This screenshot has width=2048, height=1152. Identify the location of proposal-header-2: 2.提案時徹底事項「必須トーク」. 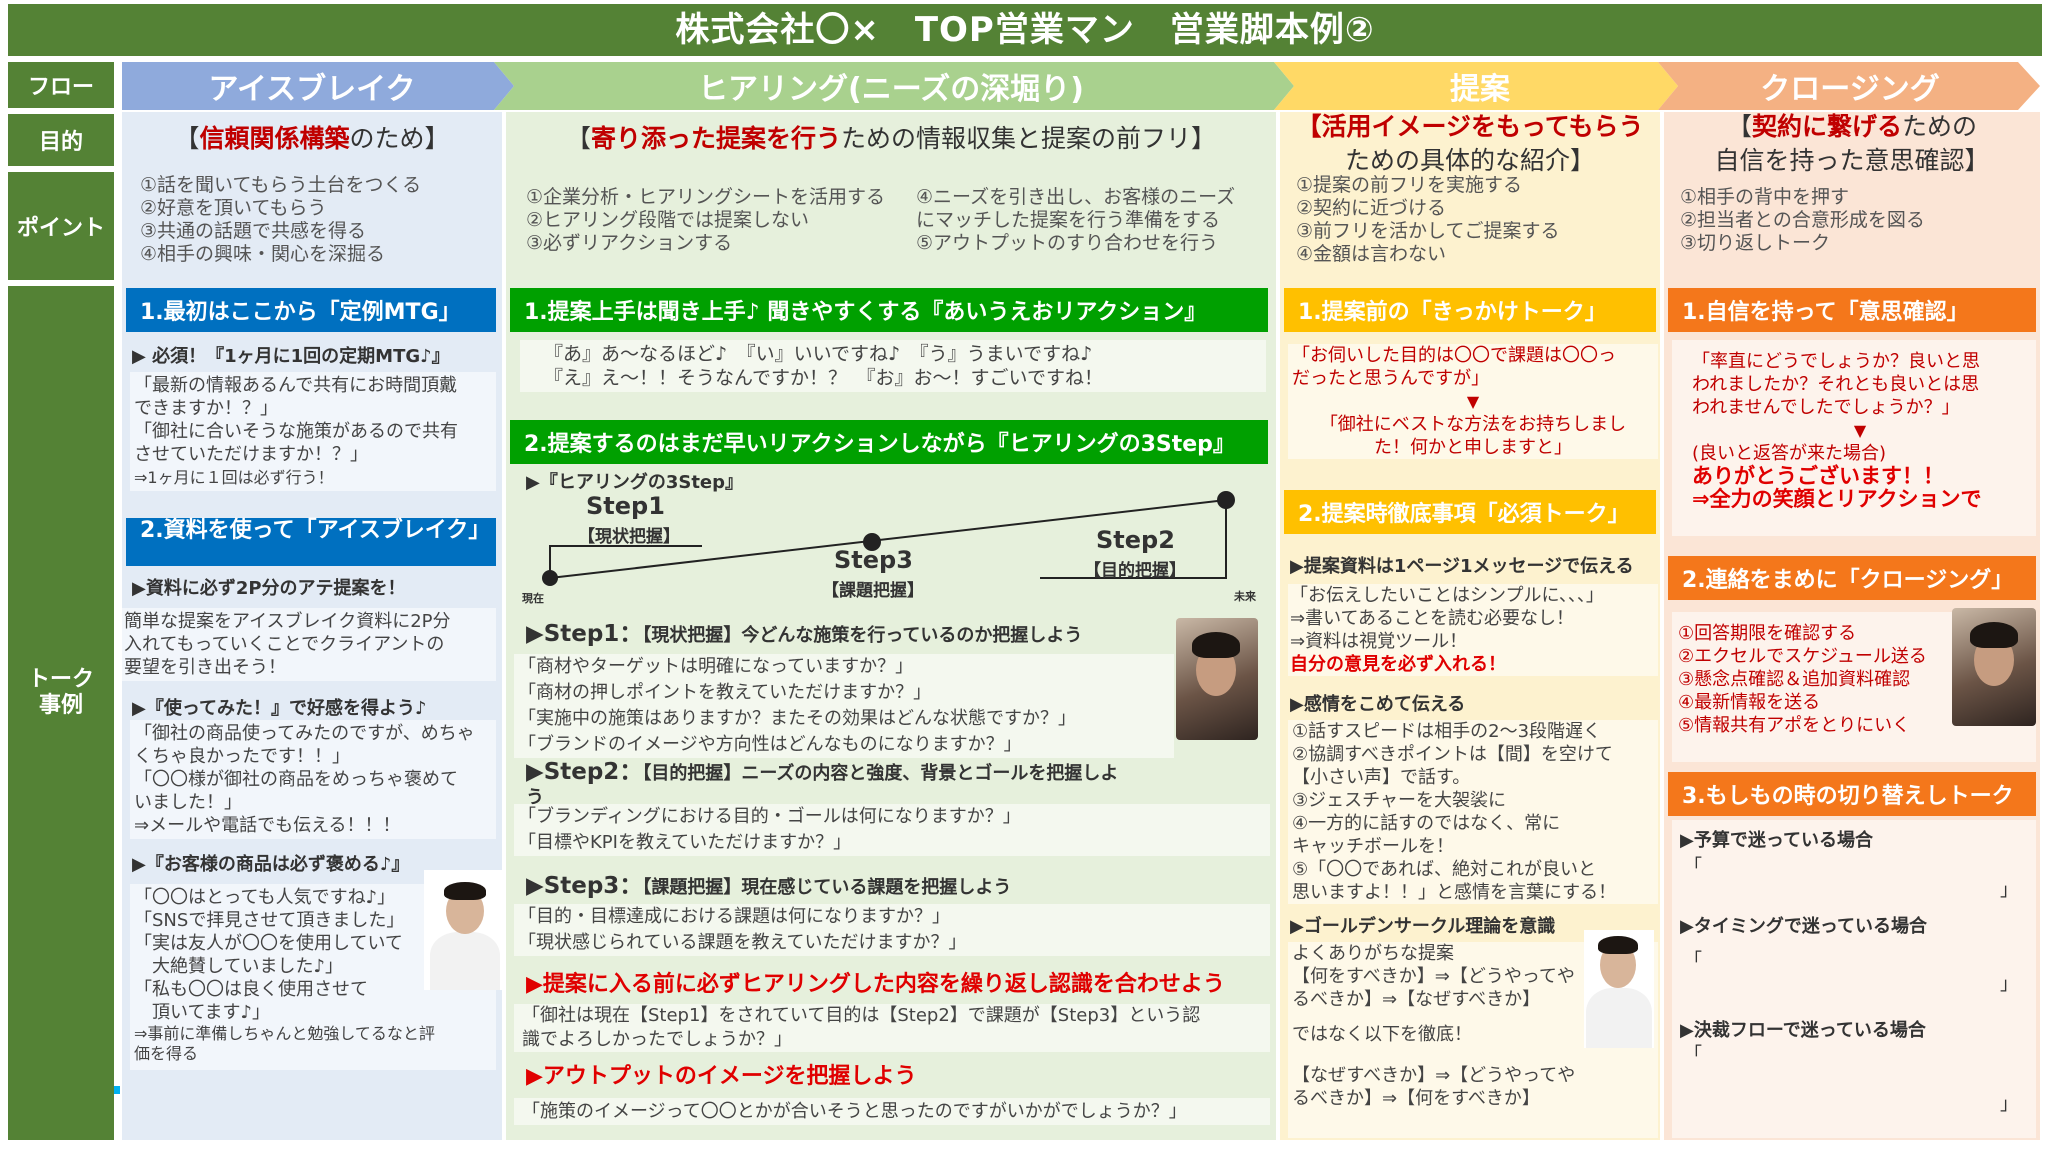
(1470, 512).